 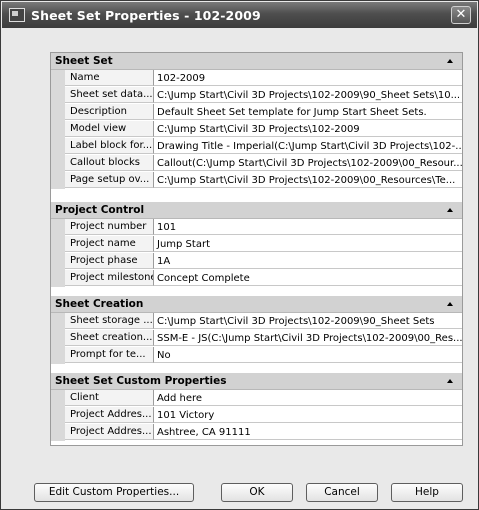 What do you see at coordinates (342, 492) in the screenshot?
I see `cancel-button: Cancel` at bounding box center [342, 492].